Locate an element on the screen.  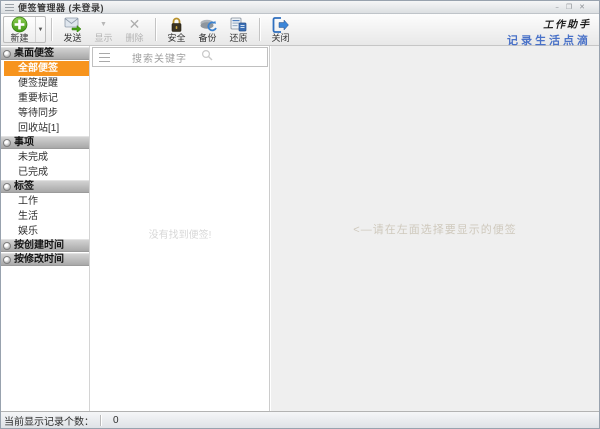
send-icon is located at coordinates (73, 24).